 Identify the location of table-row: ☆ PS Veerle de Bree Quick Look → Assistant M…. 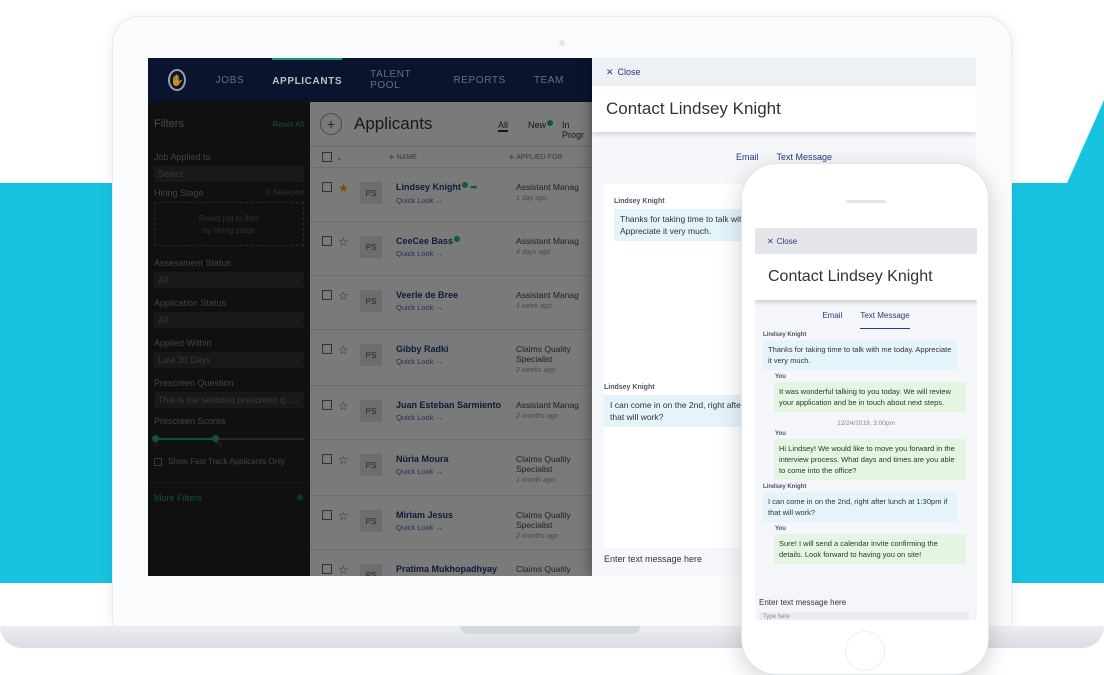
(451, 303).